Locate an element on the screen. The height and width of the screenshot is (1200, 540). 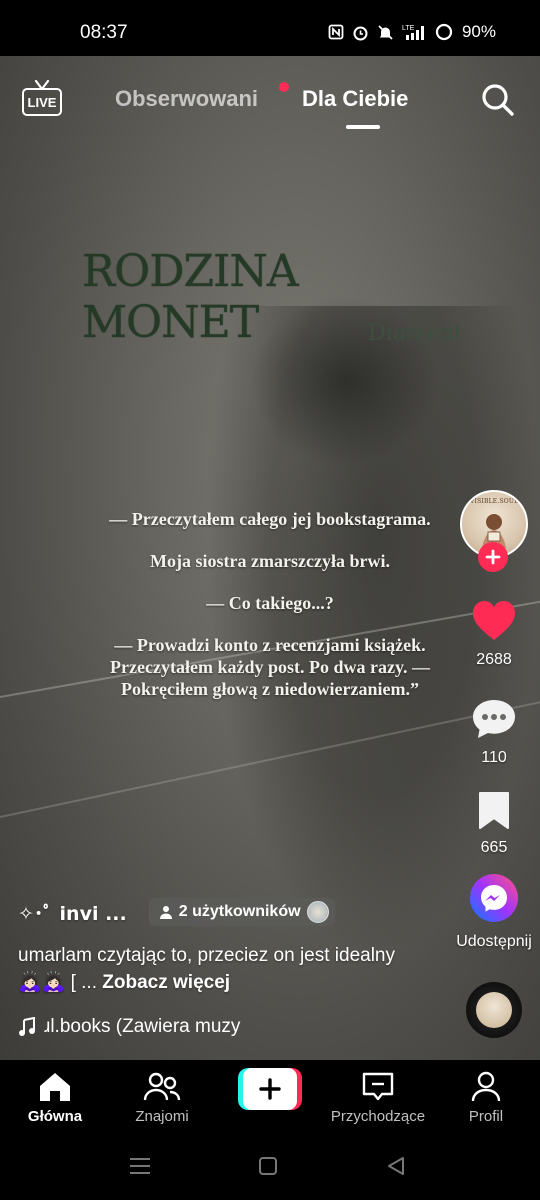
tab-profile: Profil is located at coordinates (486, 1097).